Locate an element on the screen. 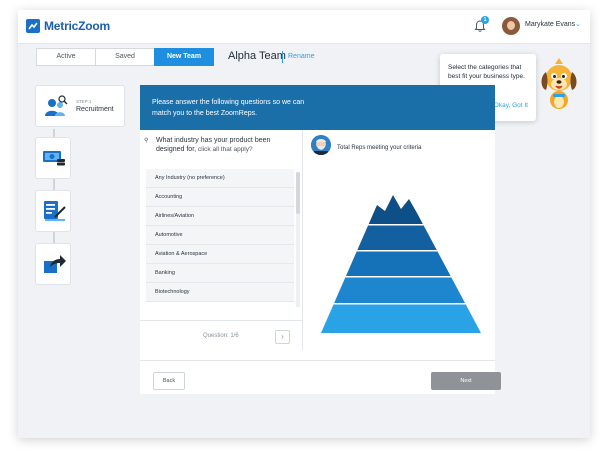  chevron-down-icon: ⌄ is located at coordinates (578, 24).